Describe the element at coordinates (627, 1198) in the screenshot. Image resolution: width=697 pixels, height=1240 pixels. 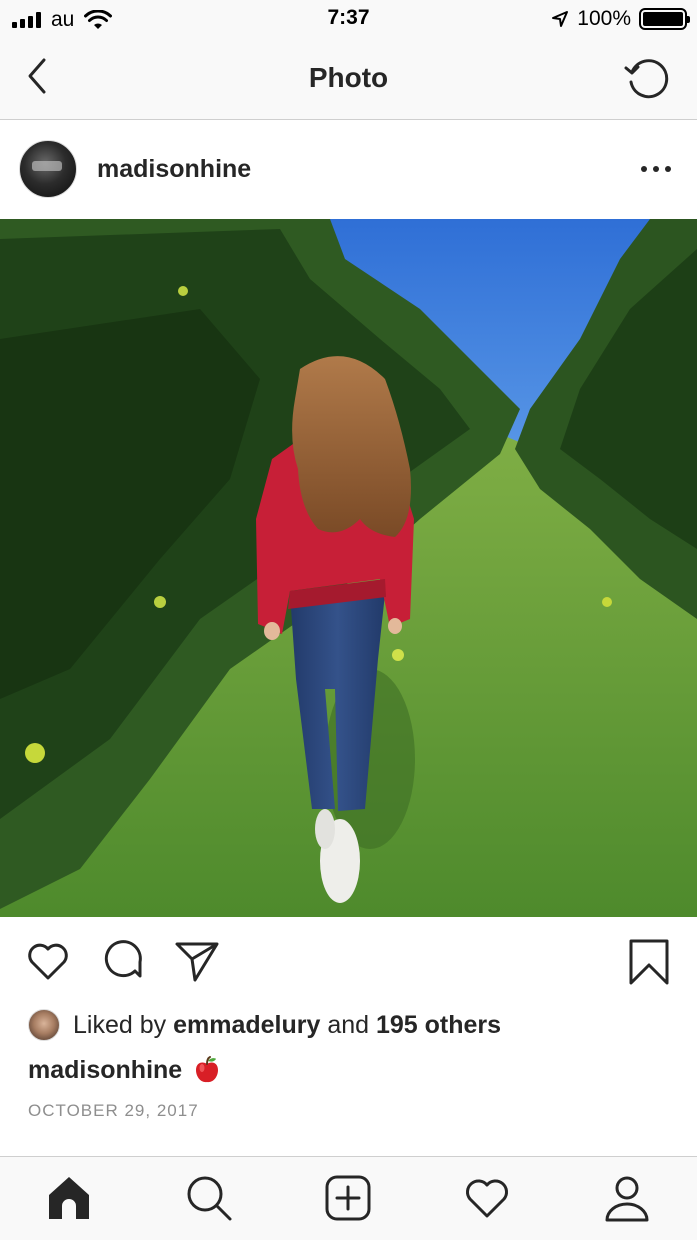
I see `profile-icon` at that location.